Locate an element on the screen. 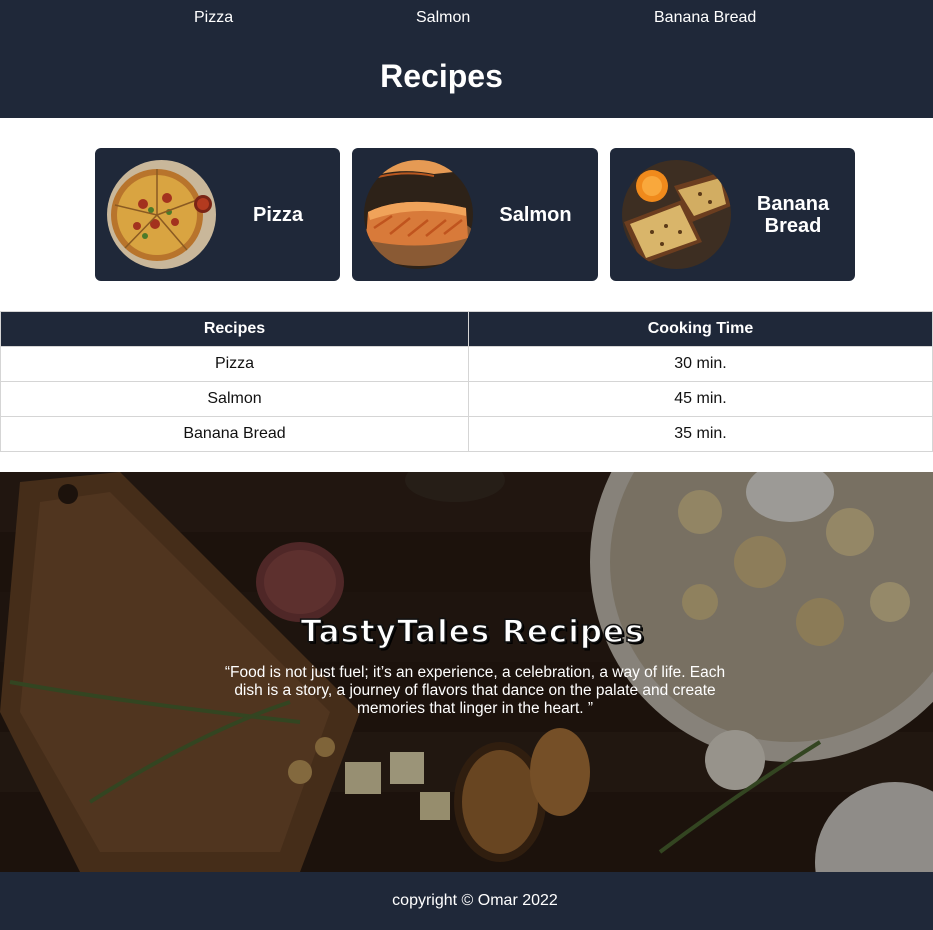  table-row: Banana Bread 35 min. is located at coordinates (466, 434).